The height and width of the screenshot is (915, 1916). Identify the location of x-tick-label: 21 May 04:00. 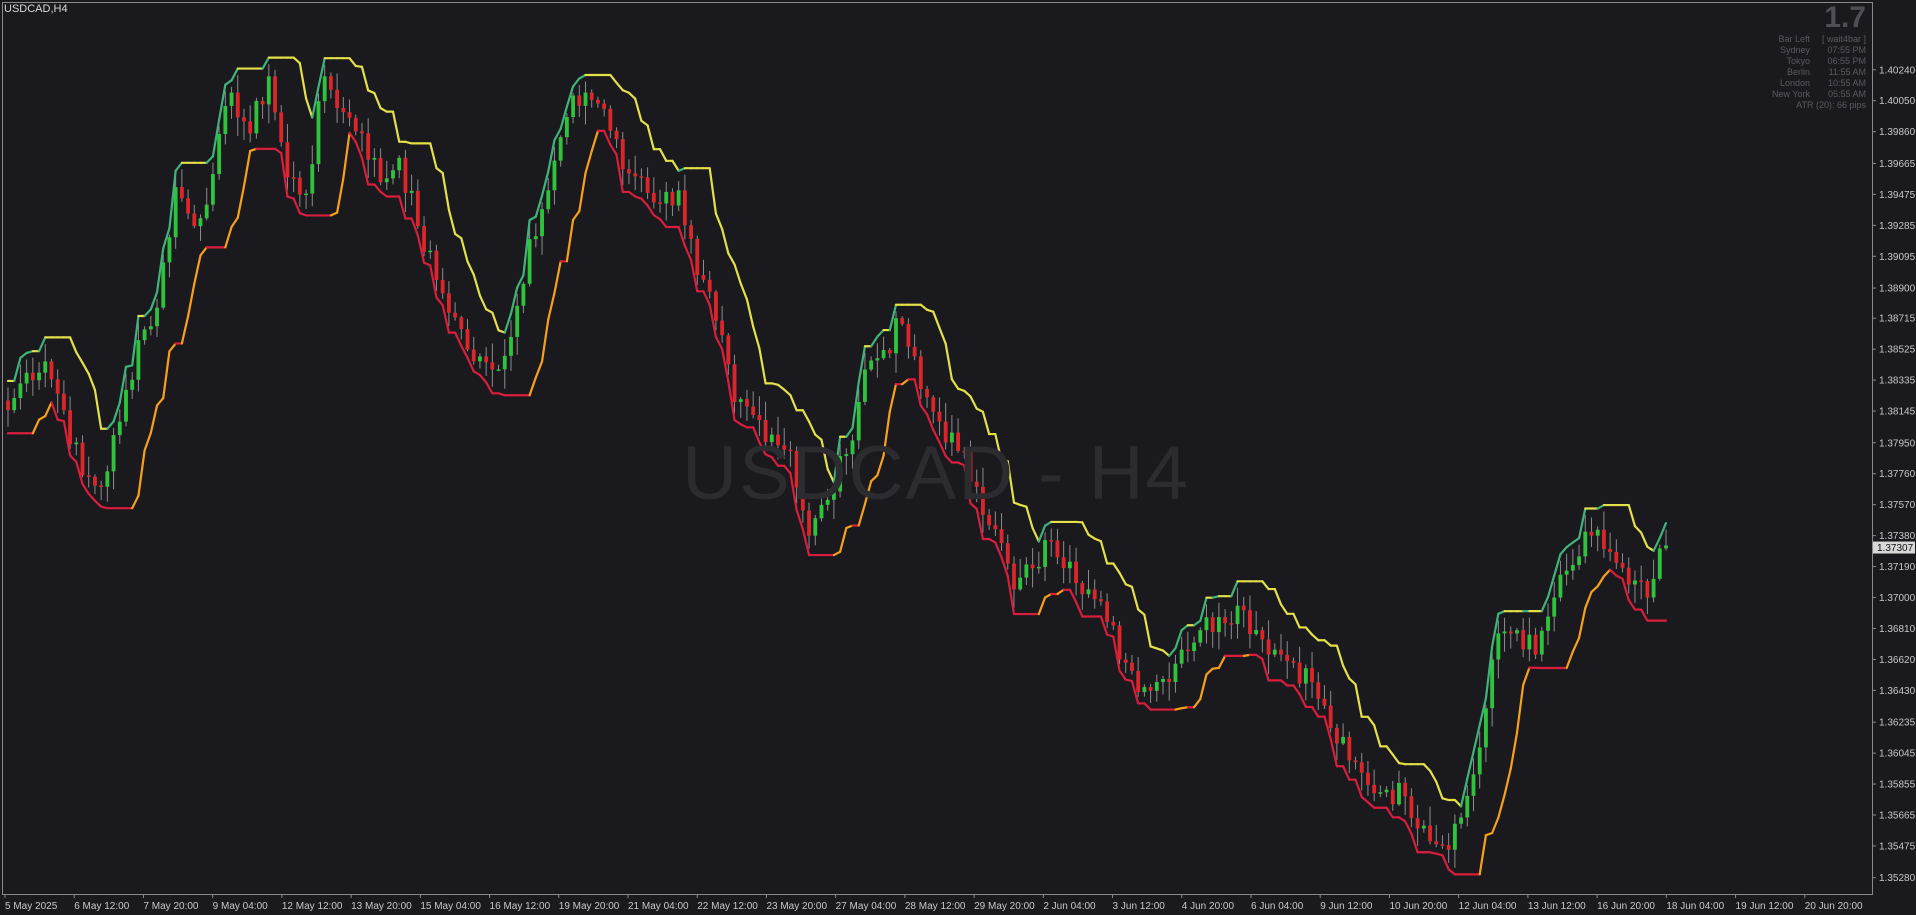
(658, 906).